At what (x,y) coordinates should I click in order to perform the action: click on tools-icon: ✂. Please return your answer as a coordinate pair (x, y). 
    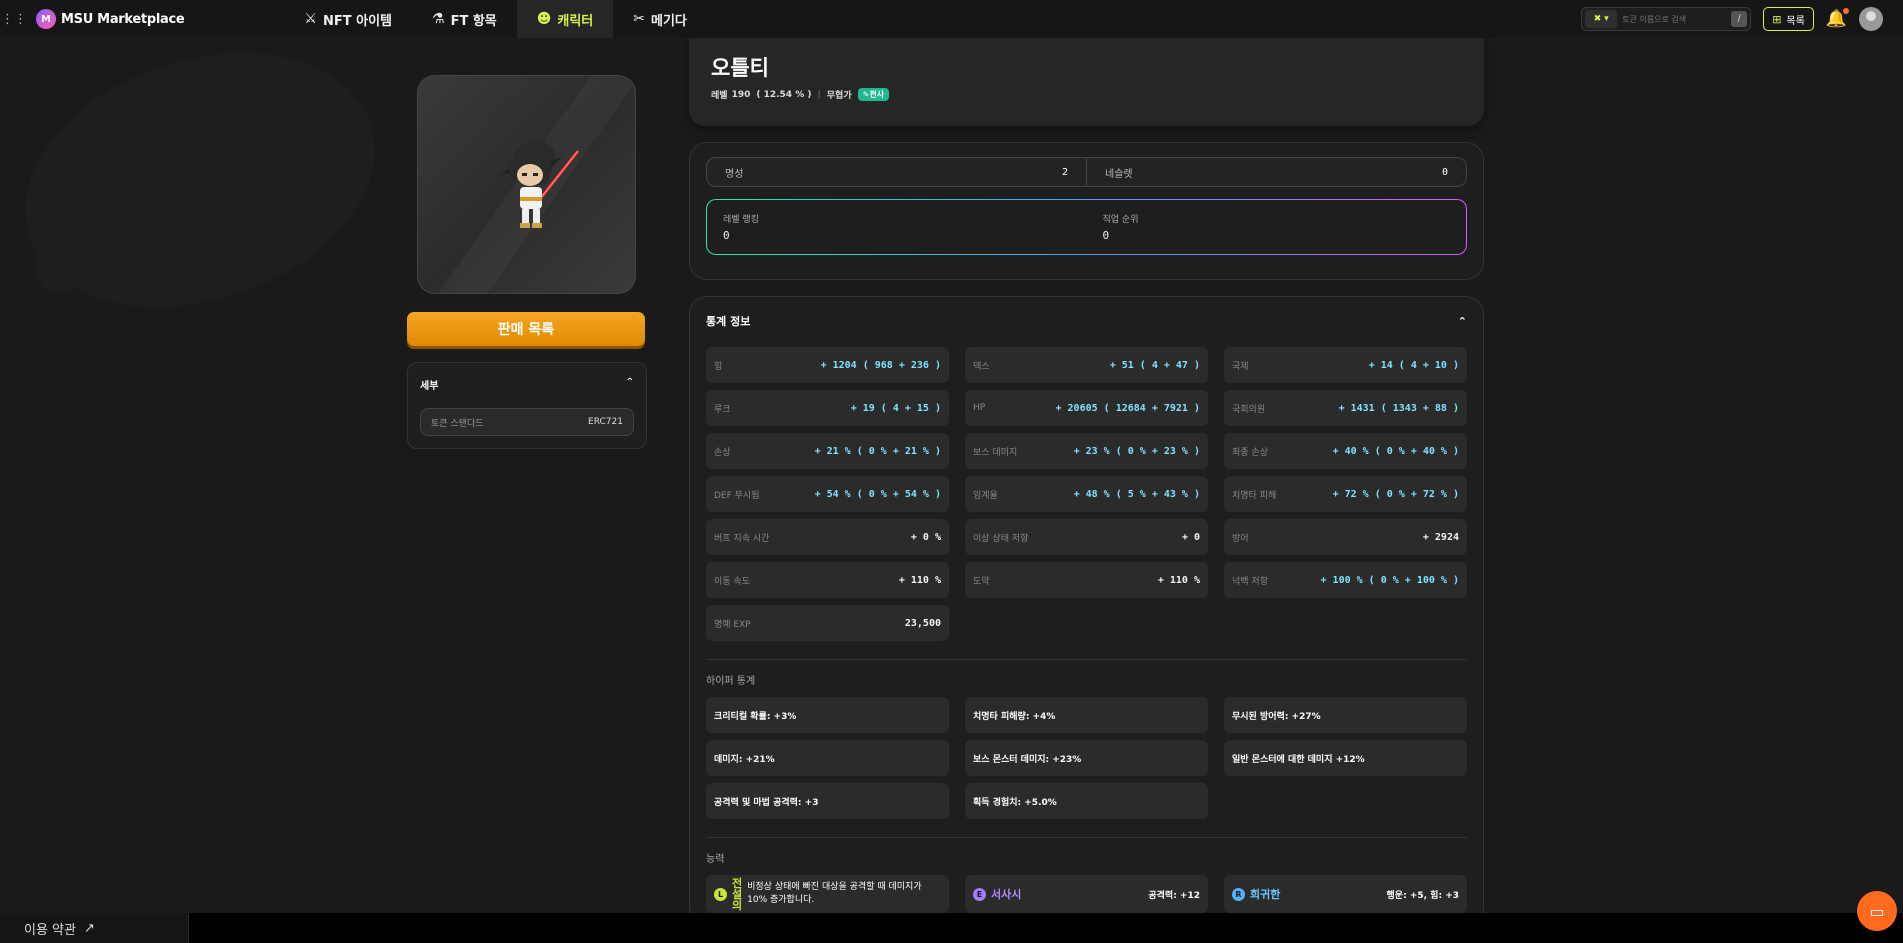
    Looking at the image, I should click on (639, 19).